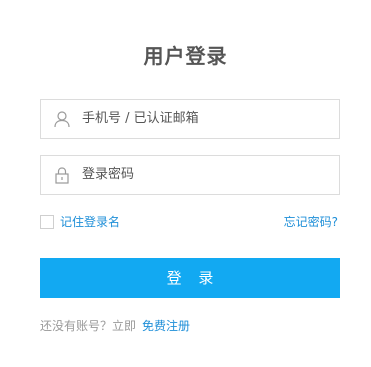 The image size is (371, 367). I want to click on username-field: 手机号 / 已认证邮箱, so click(190, 119).